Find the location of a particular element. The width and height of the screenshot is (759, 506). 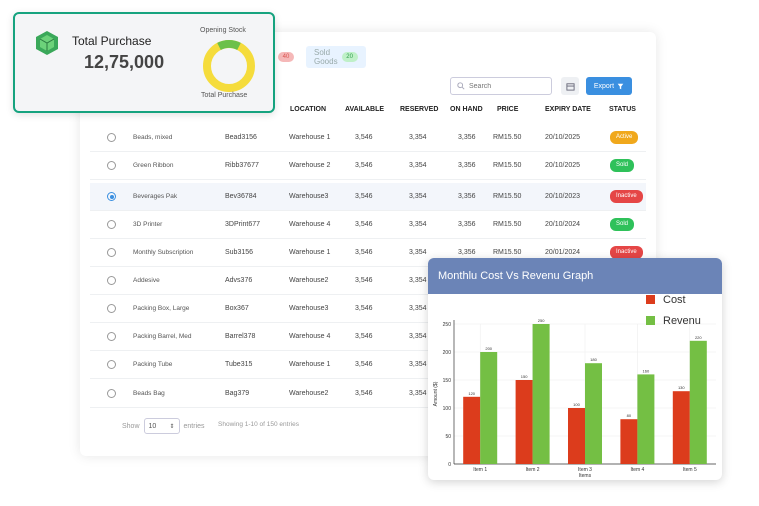

cell-sku: Box367 is located at coordinates (237, 308).